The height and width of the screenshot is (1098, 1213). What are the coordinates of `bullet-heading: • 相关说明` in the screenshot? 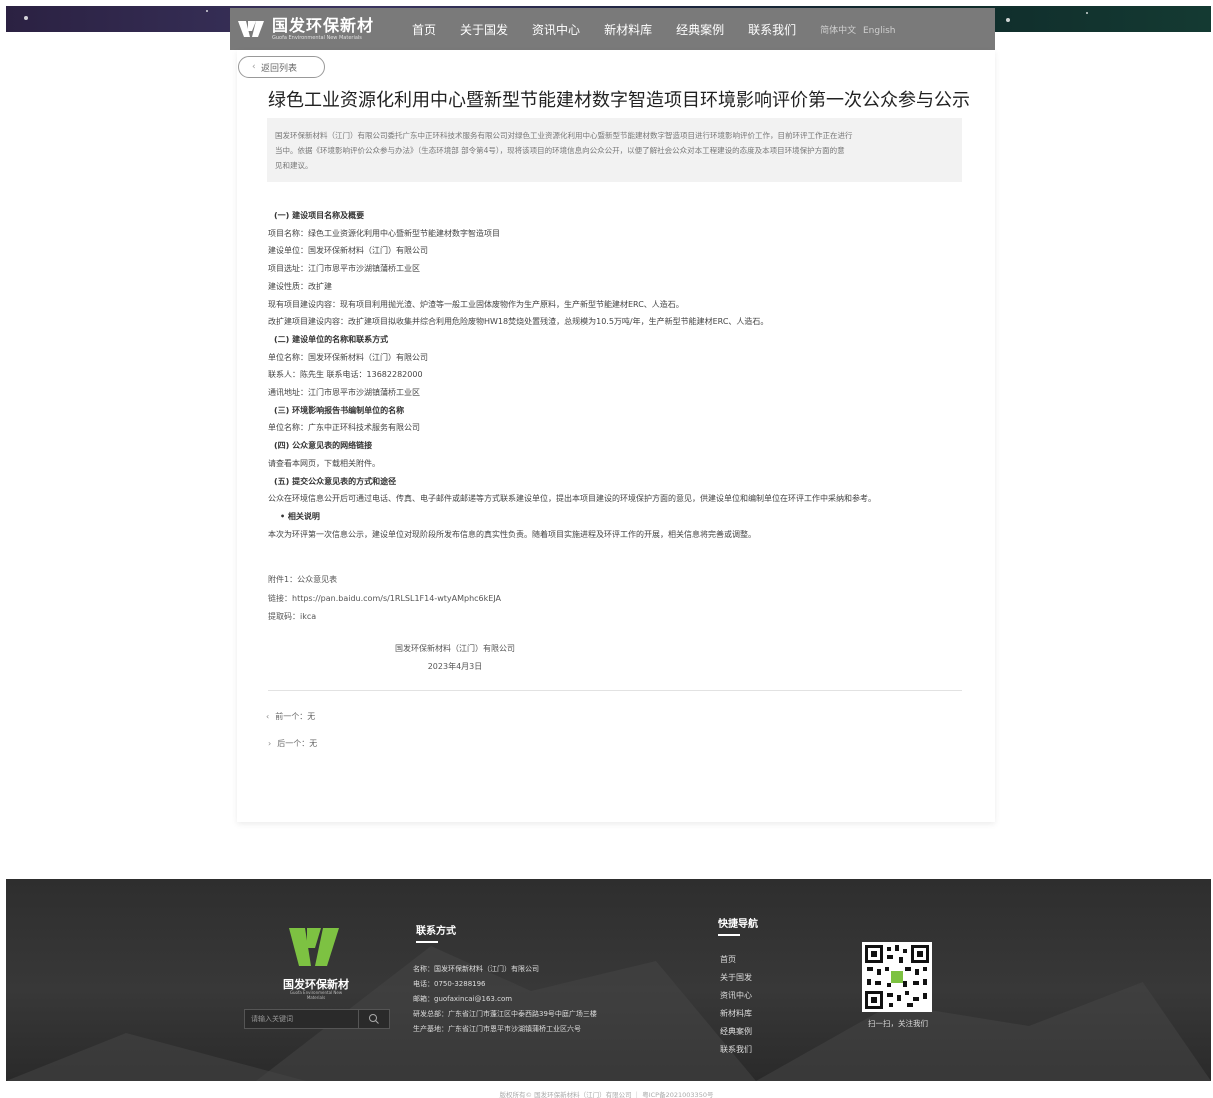 It's located at (300, 516).